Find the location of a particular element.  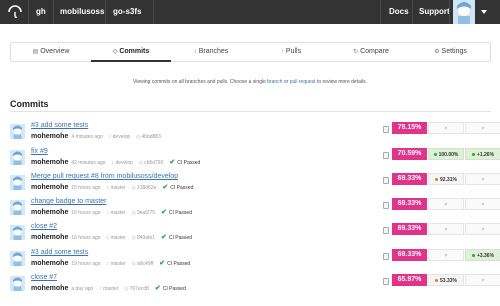

commit-sha: 4bbd883 is located at coordinates (150, 137).